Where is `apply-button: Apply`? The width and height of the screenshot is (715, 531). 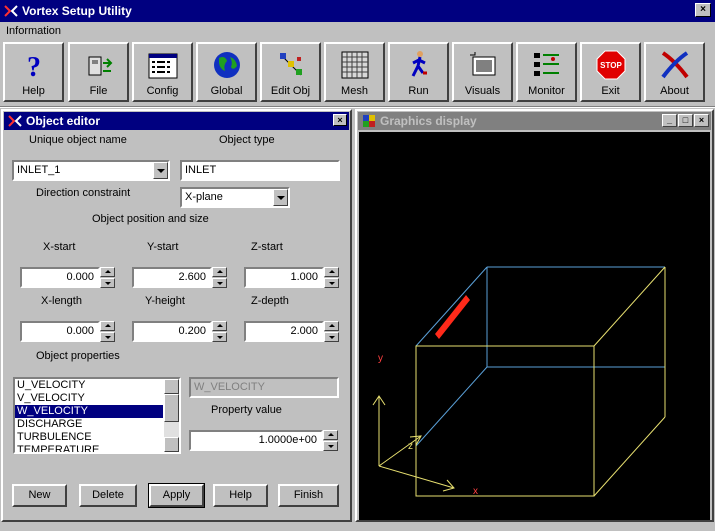
apply-button: Apply is located at coordinates (176, 495).